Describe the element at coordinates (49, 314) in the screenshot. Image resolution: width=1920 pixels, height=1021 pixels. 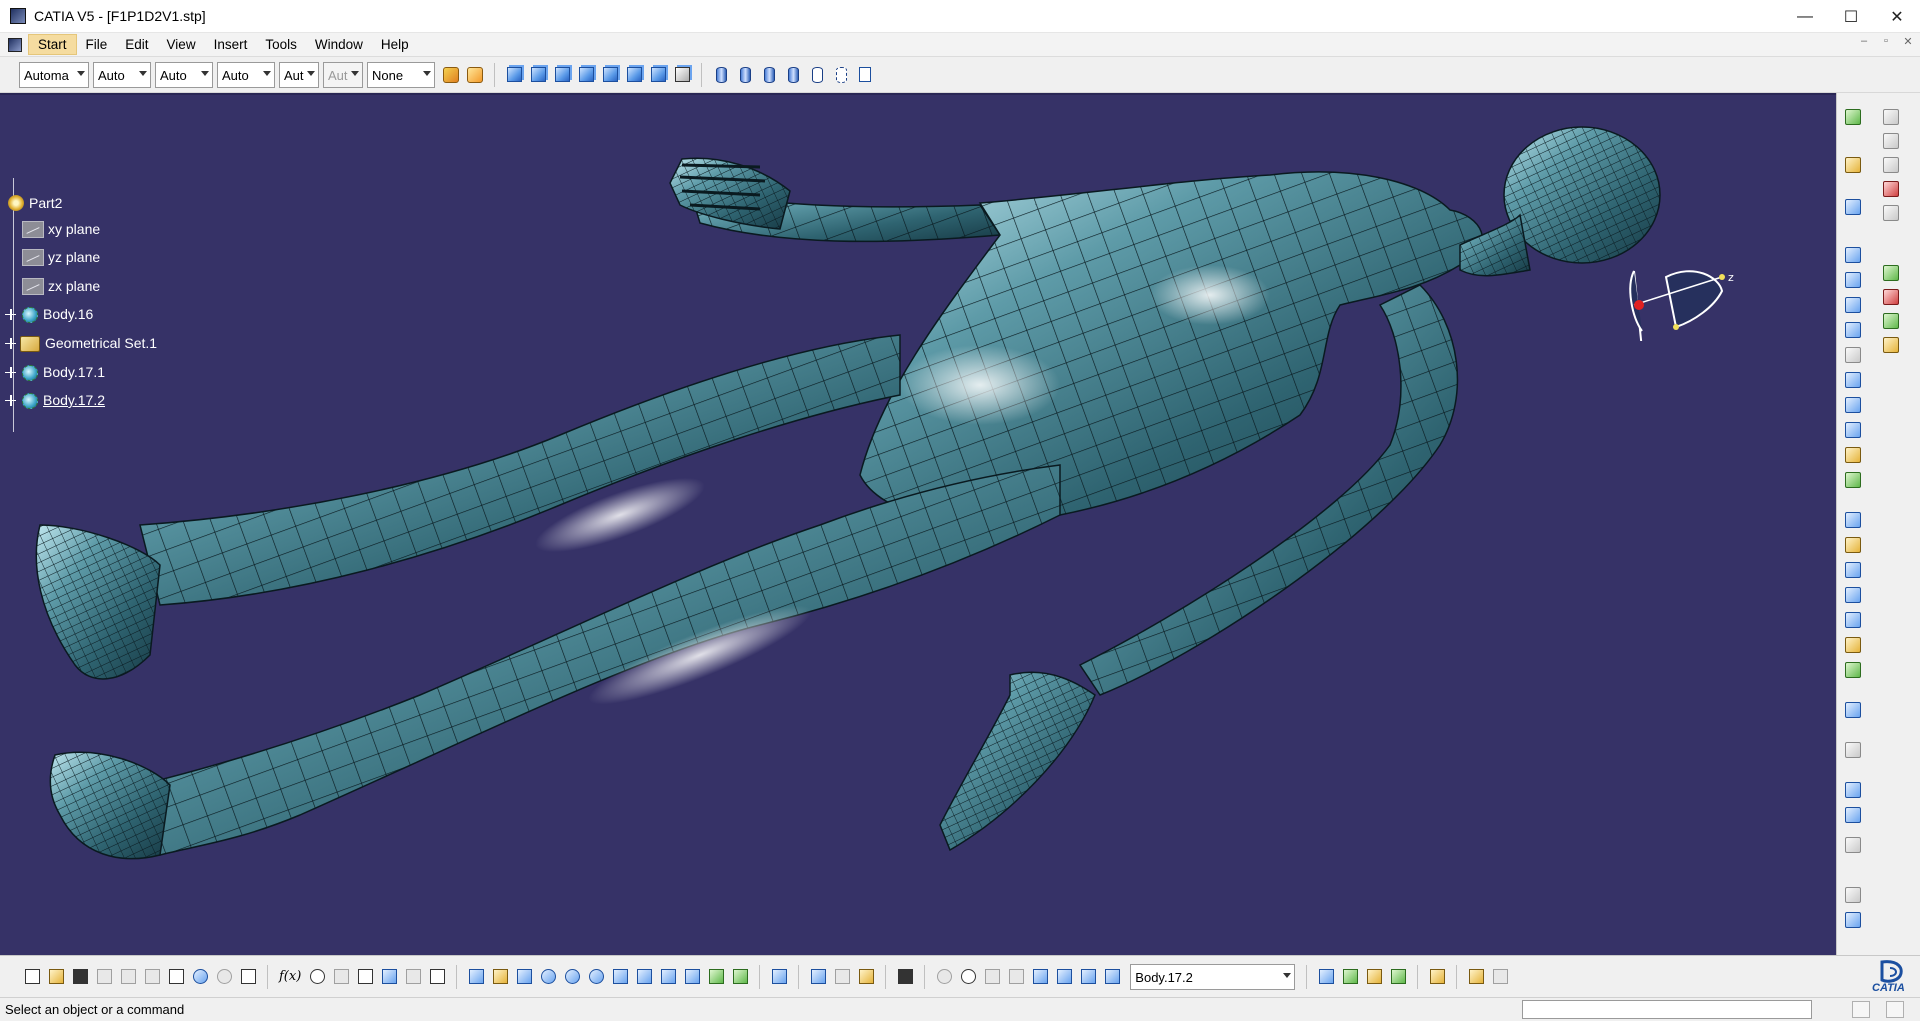
I see `tree-node-body-16: Body.16` at that location.